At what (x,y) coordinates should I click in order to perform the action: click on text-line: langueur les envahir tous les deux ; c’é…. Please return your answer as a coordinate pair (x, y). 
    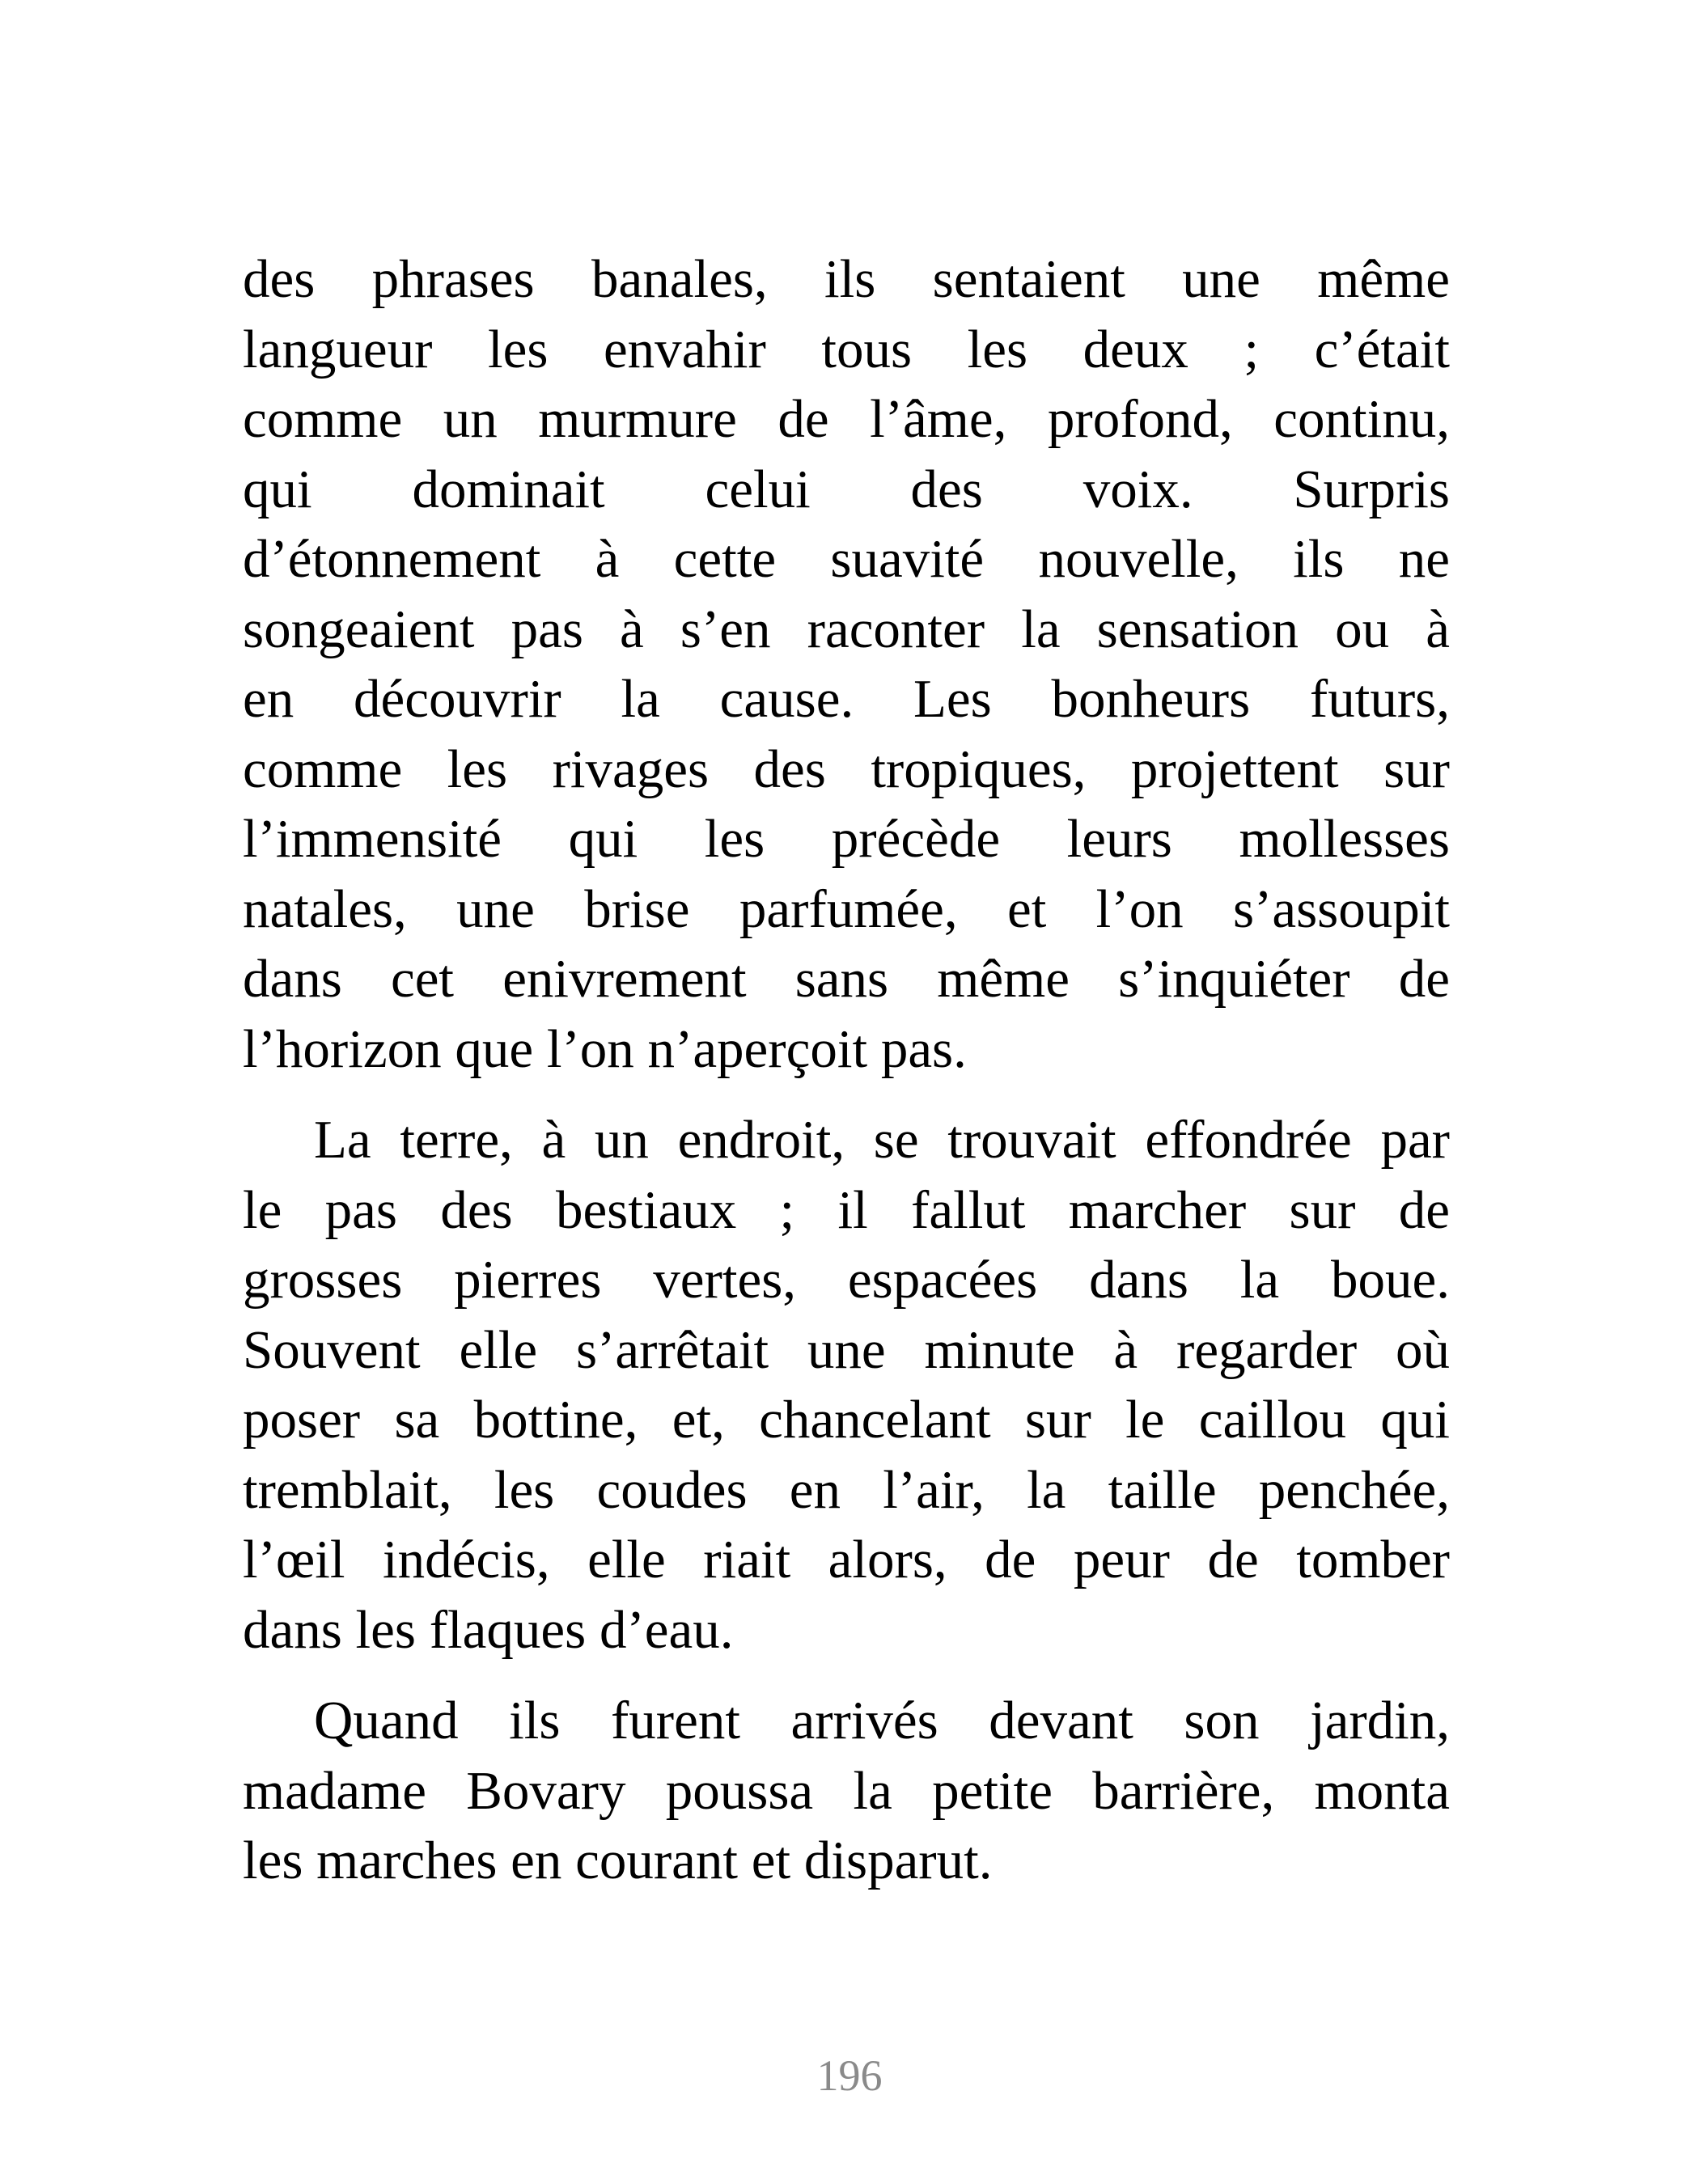
    Looking at the image, I should click on (846, 349).